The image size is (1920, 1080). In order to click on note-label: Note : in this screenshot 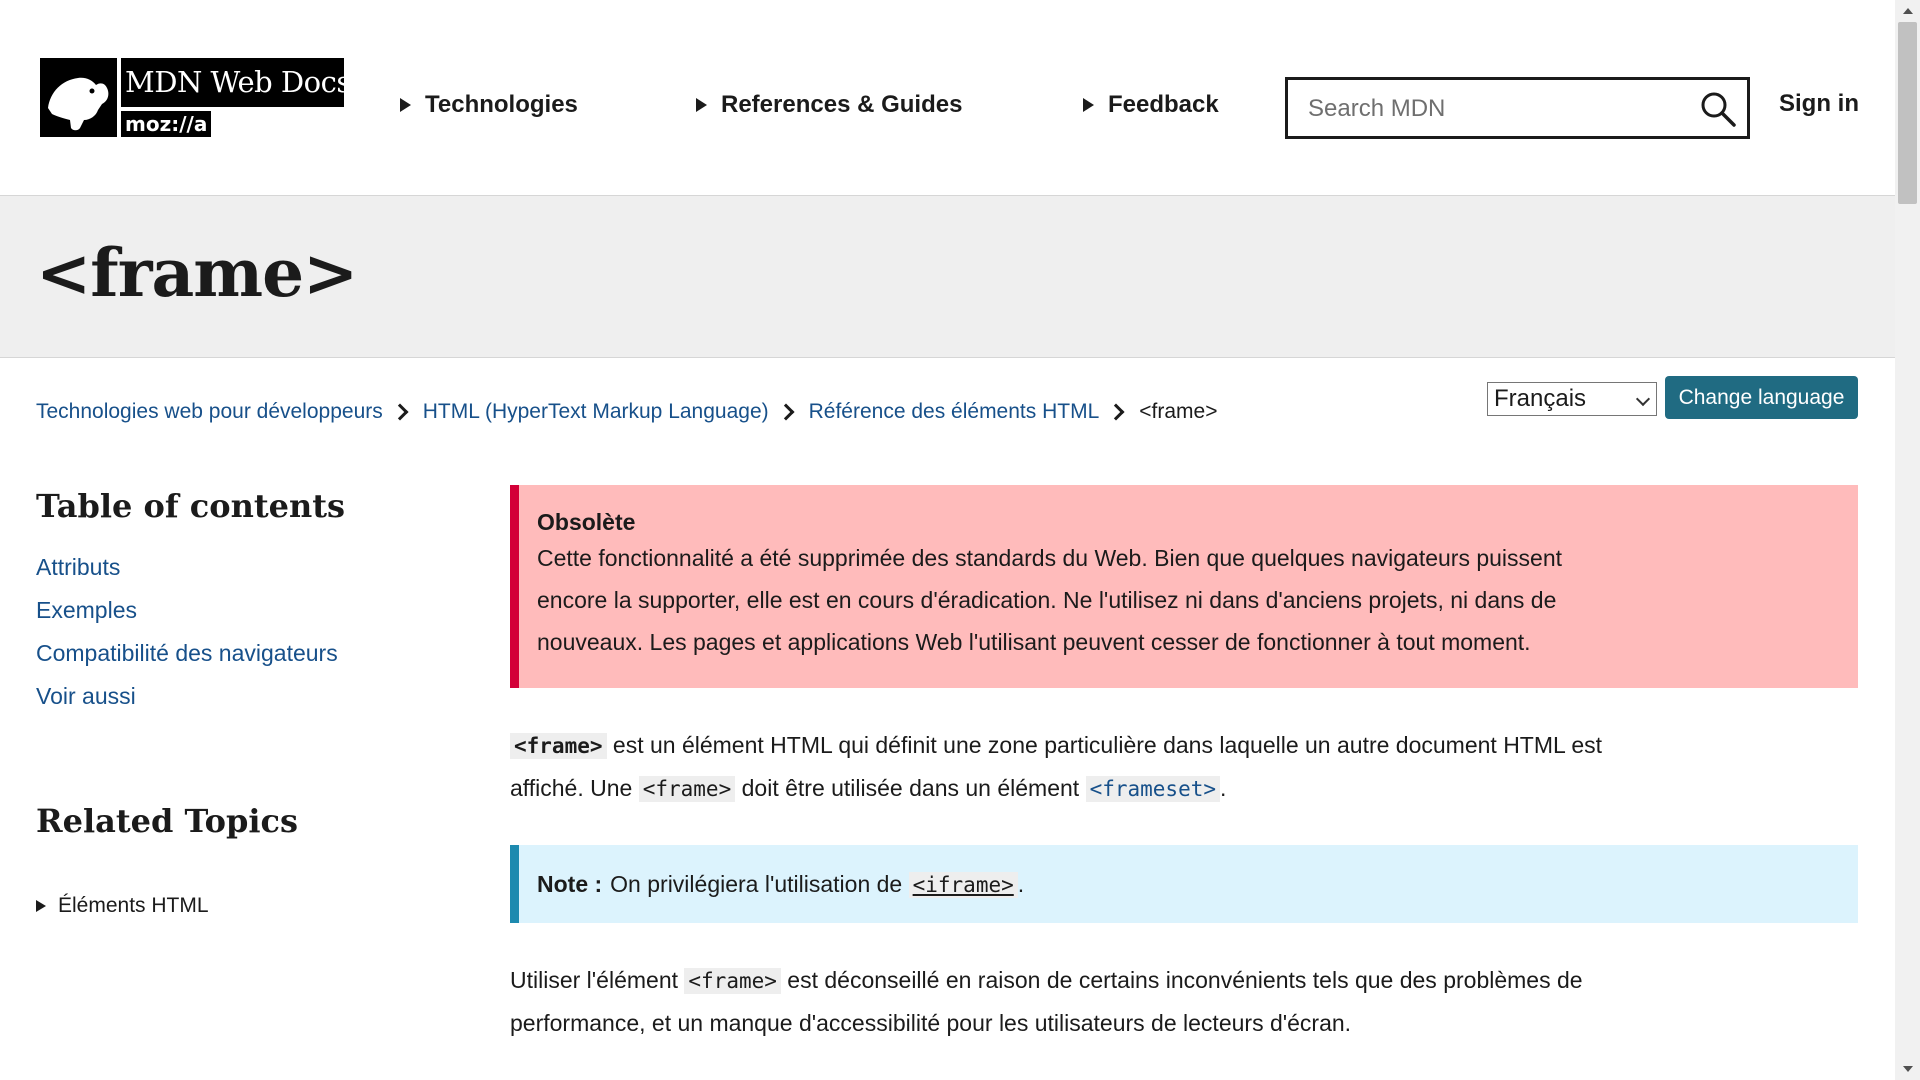, I will do `click(570, 883)`.